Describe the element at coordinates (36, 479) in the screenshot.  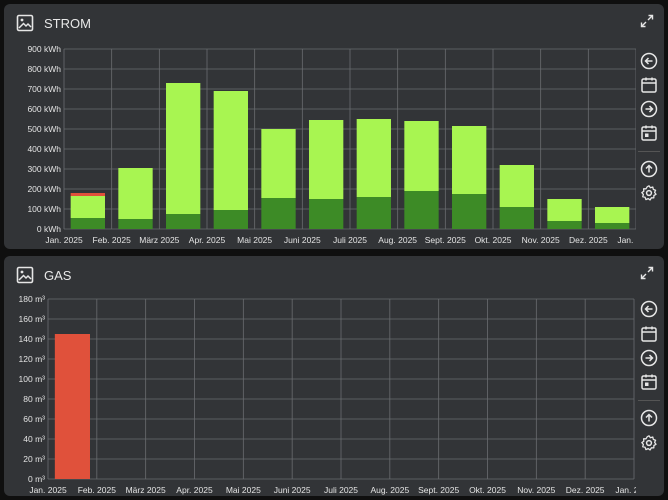
I see `y-tick-label: 0 m³` at that location.